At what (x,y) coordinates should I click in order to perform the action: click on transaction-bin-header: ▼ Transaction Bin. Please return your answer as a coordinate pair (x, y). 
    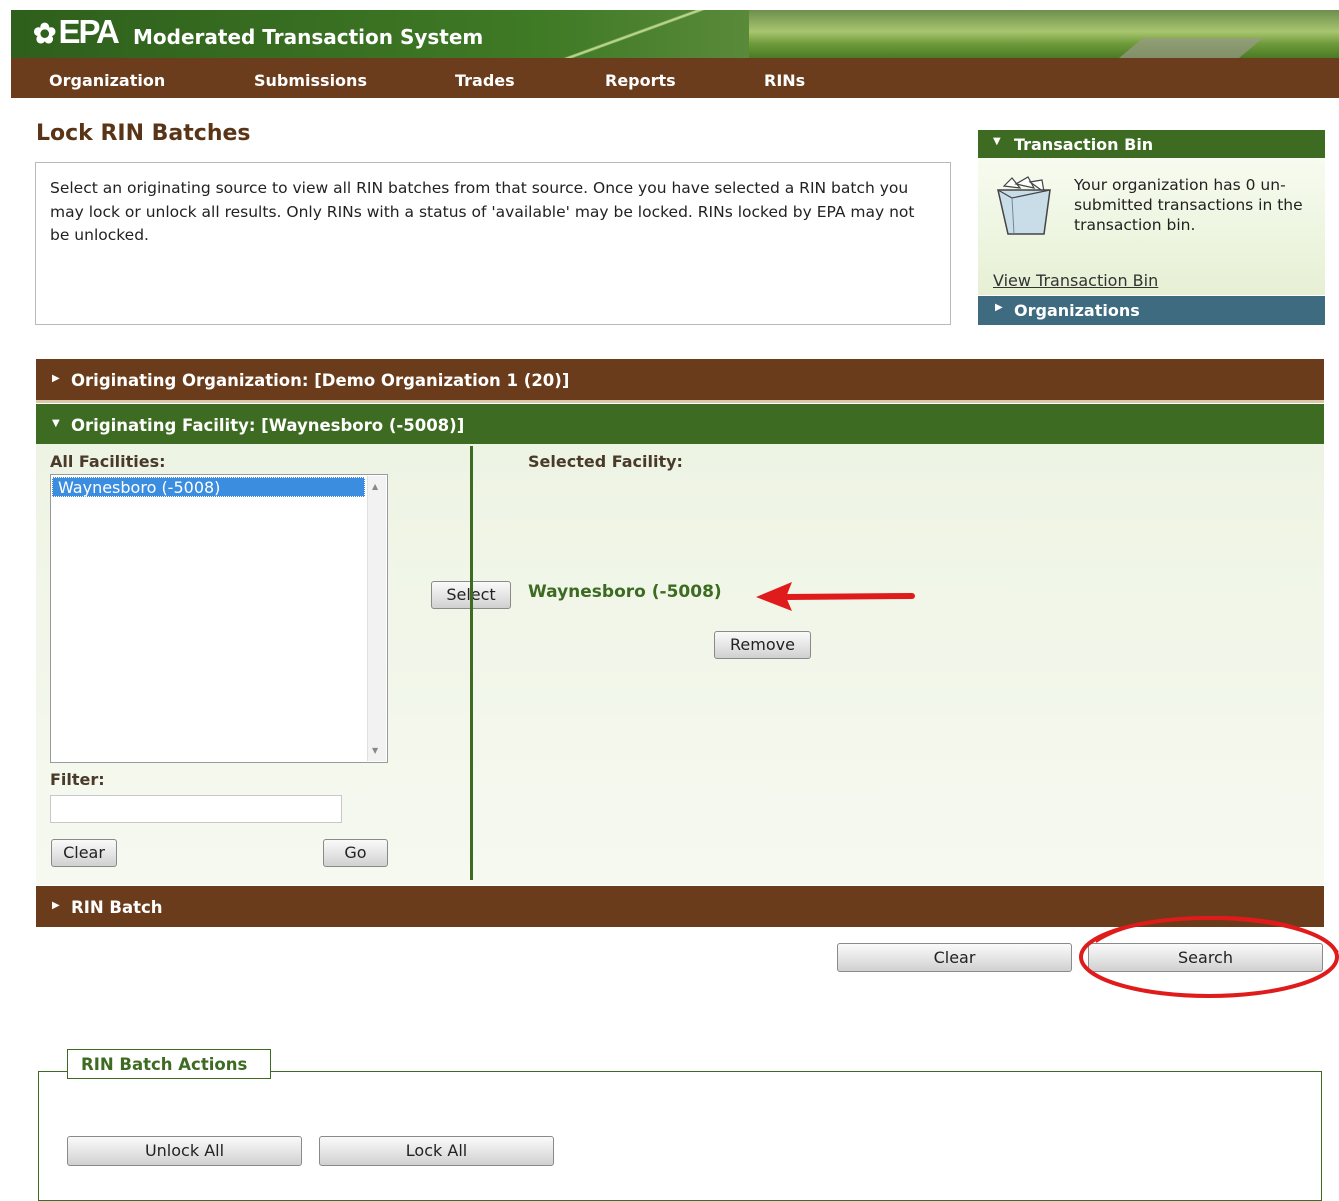
    Looking at the image, I should click on (1151, 144).